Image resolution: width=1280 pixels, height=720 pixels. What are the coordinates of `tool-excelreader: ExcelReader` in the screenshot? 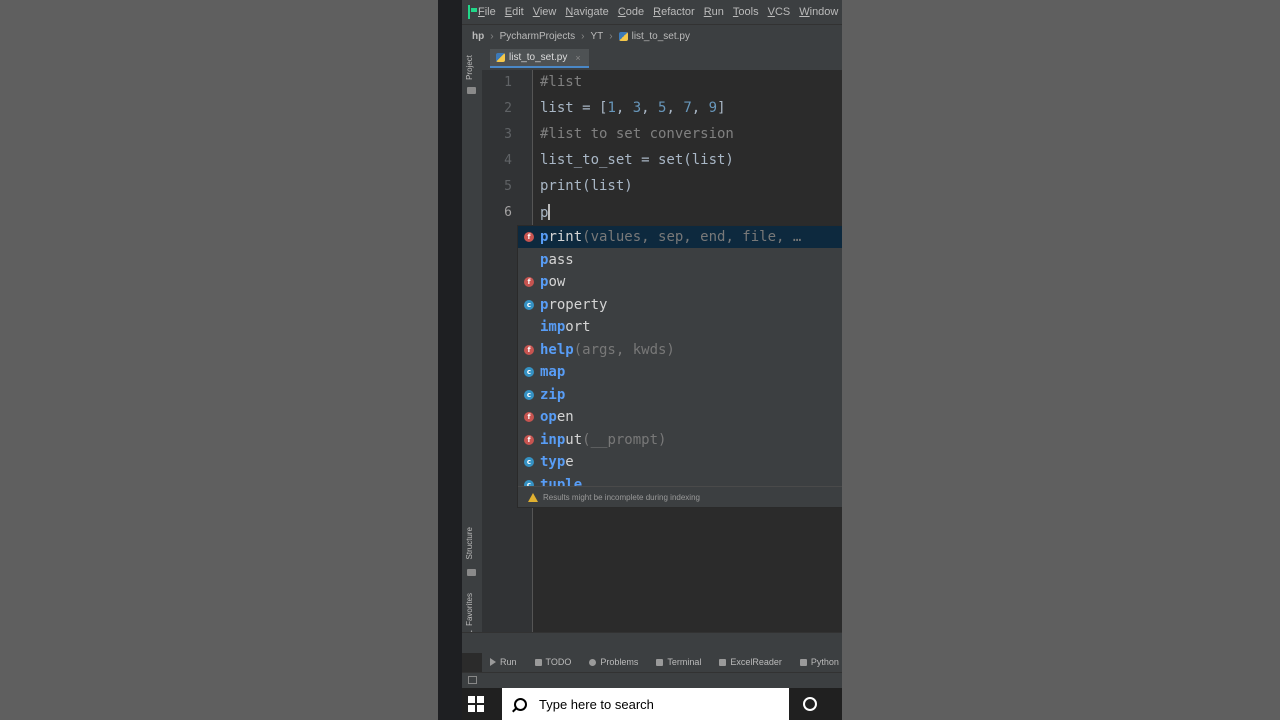 It's located at (750, 662).